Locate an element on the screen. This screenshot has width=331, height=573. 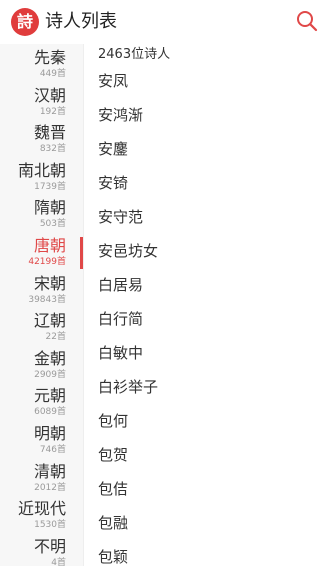
dynasty-item: 先秦 449首 is located at coordinates (41, 65).